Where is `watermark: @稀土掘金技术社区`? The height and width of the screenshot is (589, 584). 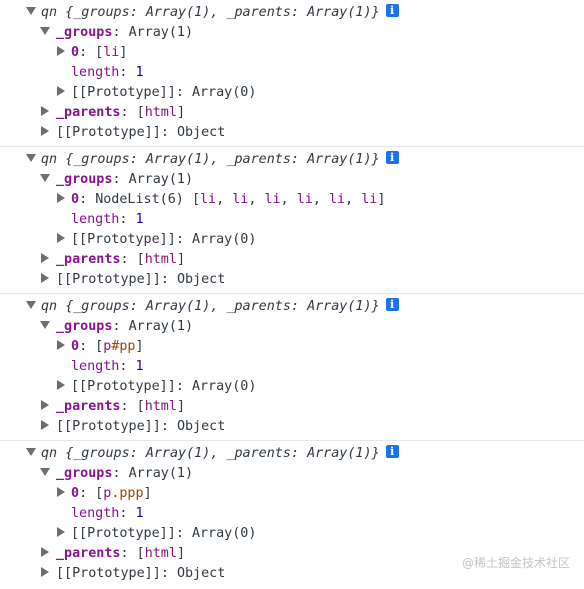
watermark: @稀土掘金技术社区 is located at coordinates (515, 563).